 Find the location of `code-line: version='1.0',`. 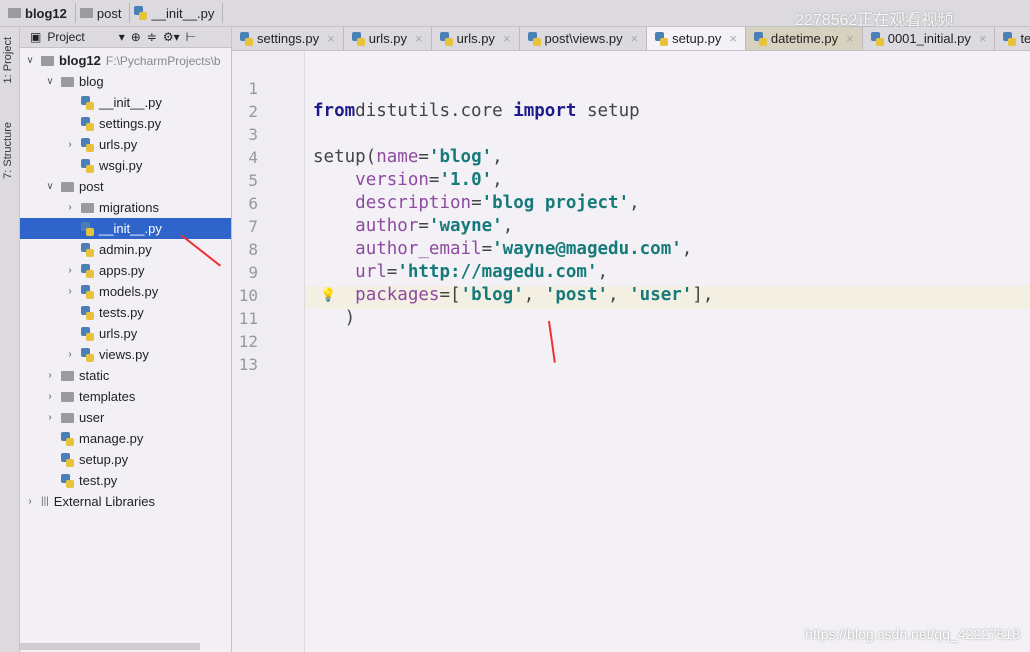

code-line: version='1.0', is located at coordinates (408, 180).